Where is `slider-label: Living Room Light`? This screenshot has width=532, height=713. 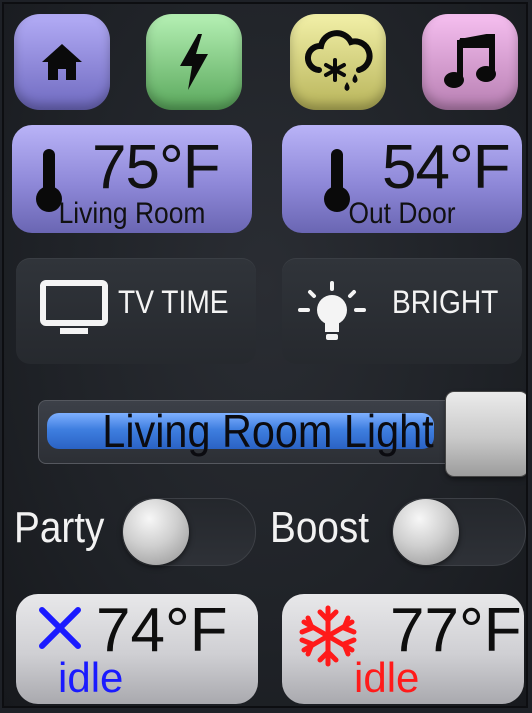
slider-label: Living Room Light is located at coordinates (268, 431).